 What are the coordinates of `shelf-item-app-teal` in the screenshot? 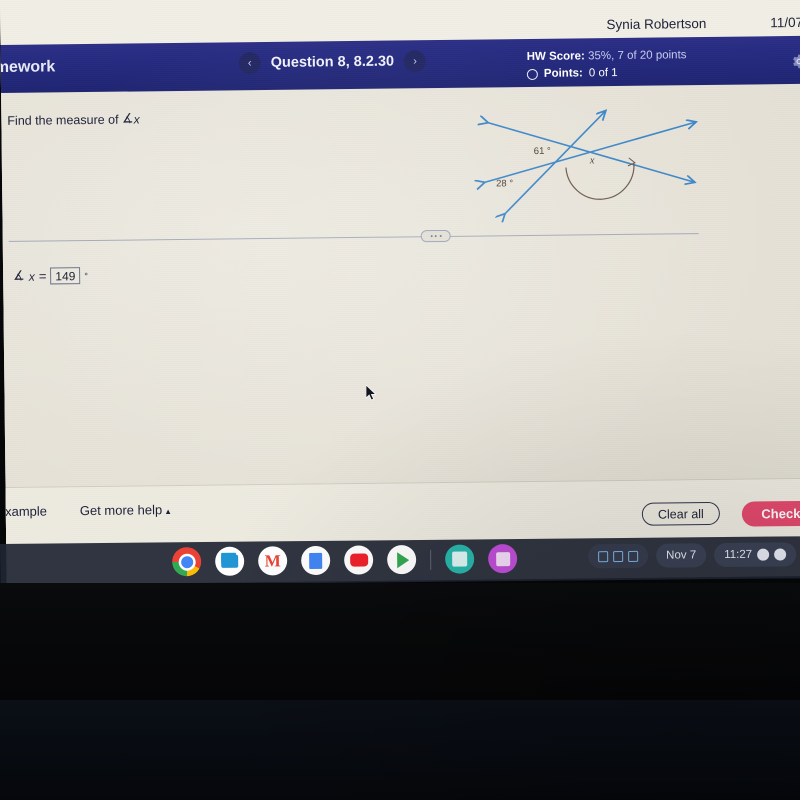 It's located at (460, 559).